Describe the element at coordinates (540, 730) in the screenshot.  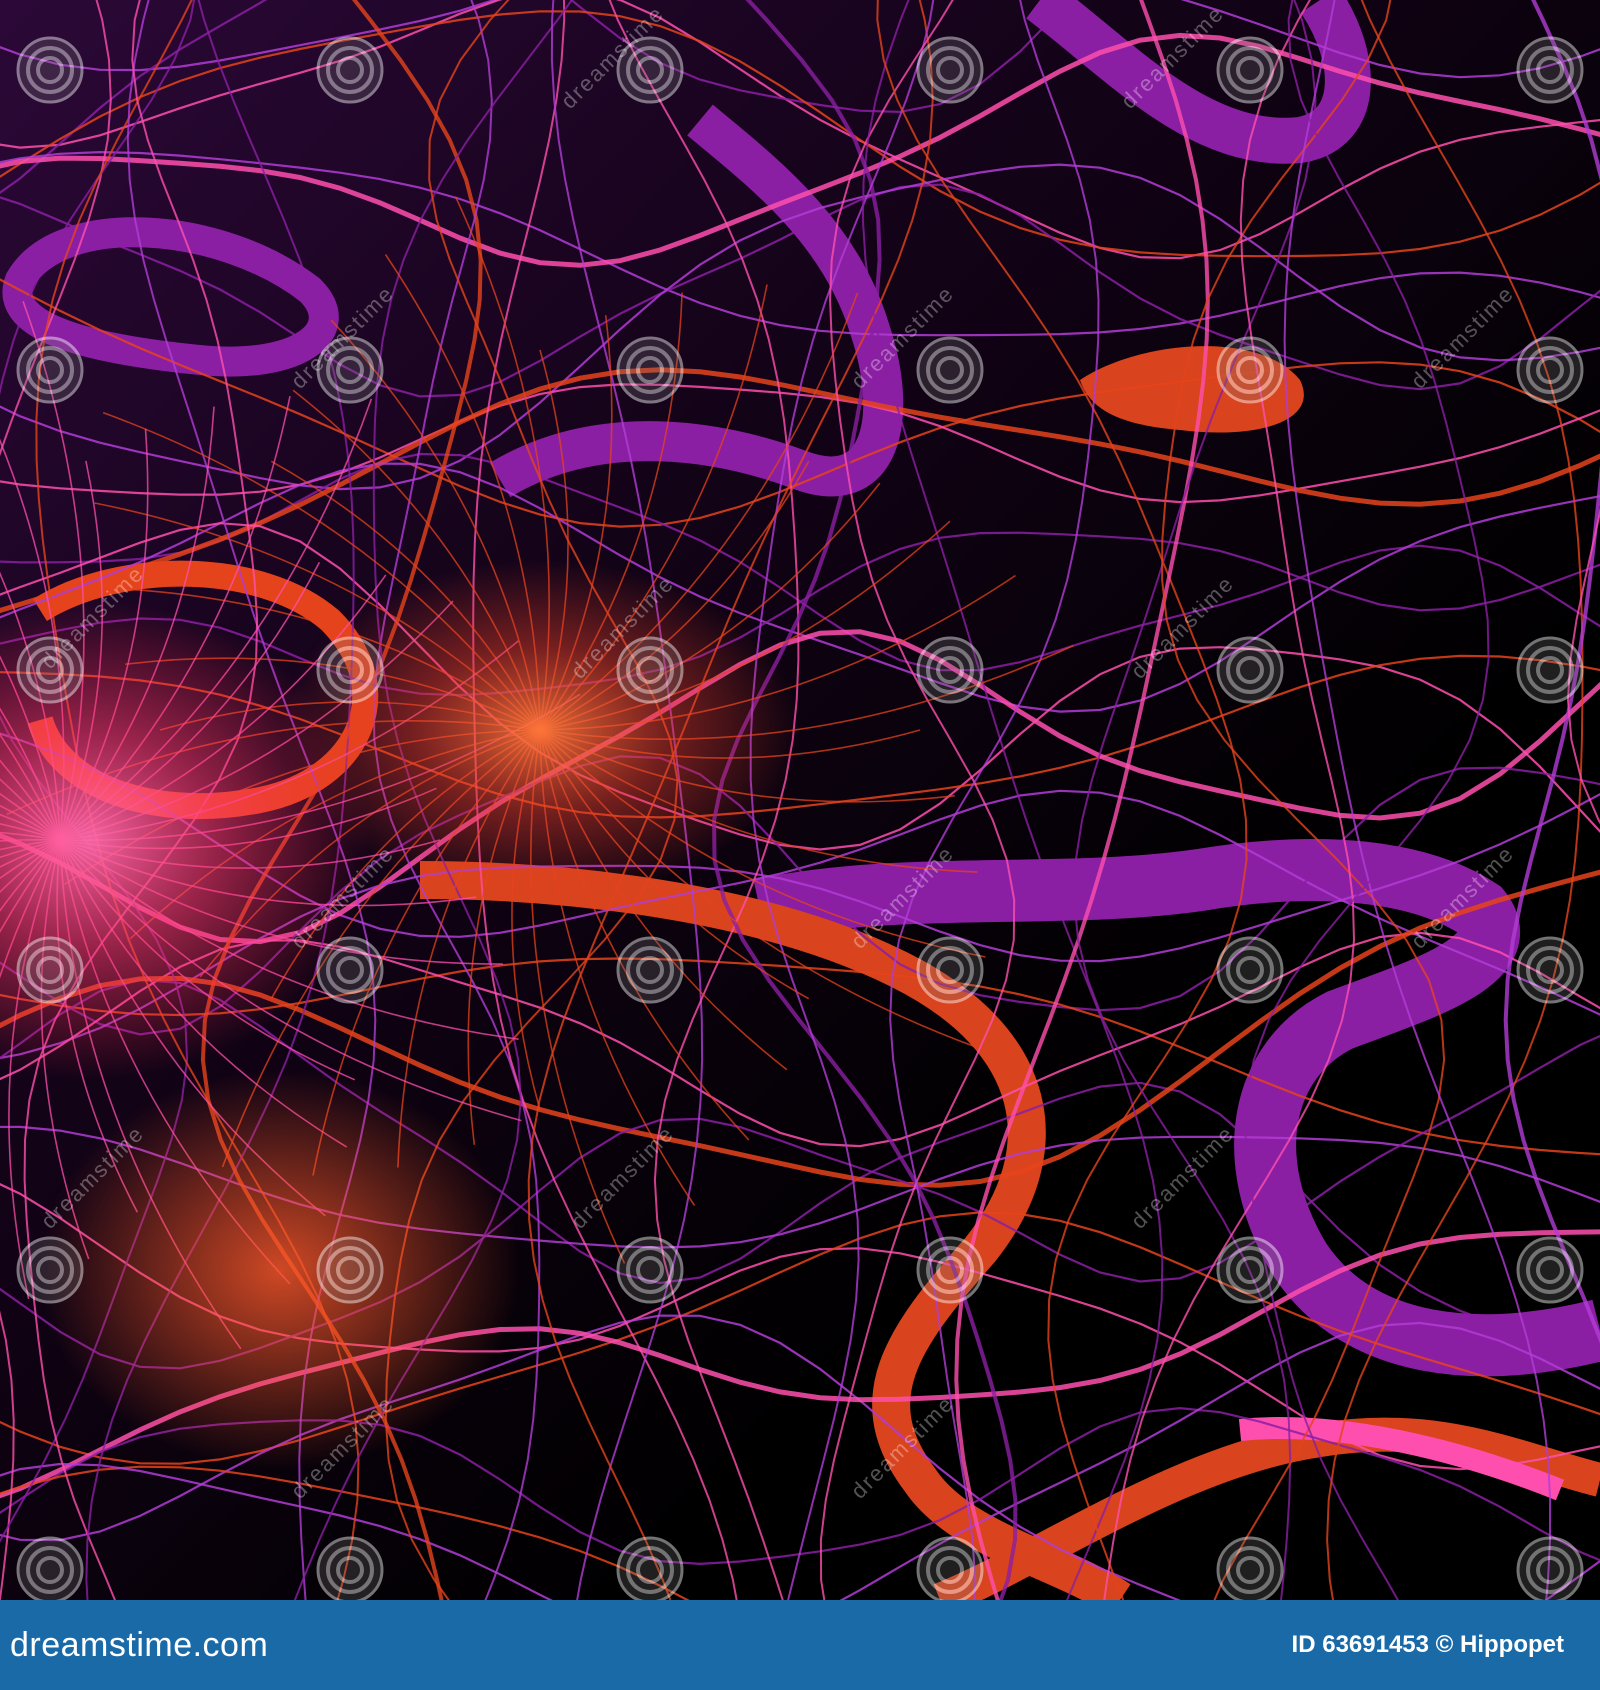
I see `orange-glow-center` at that location.